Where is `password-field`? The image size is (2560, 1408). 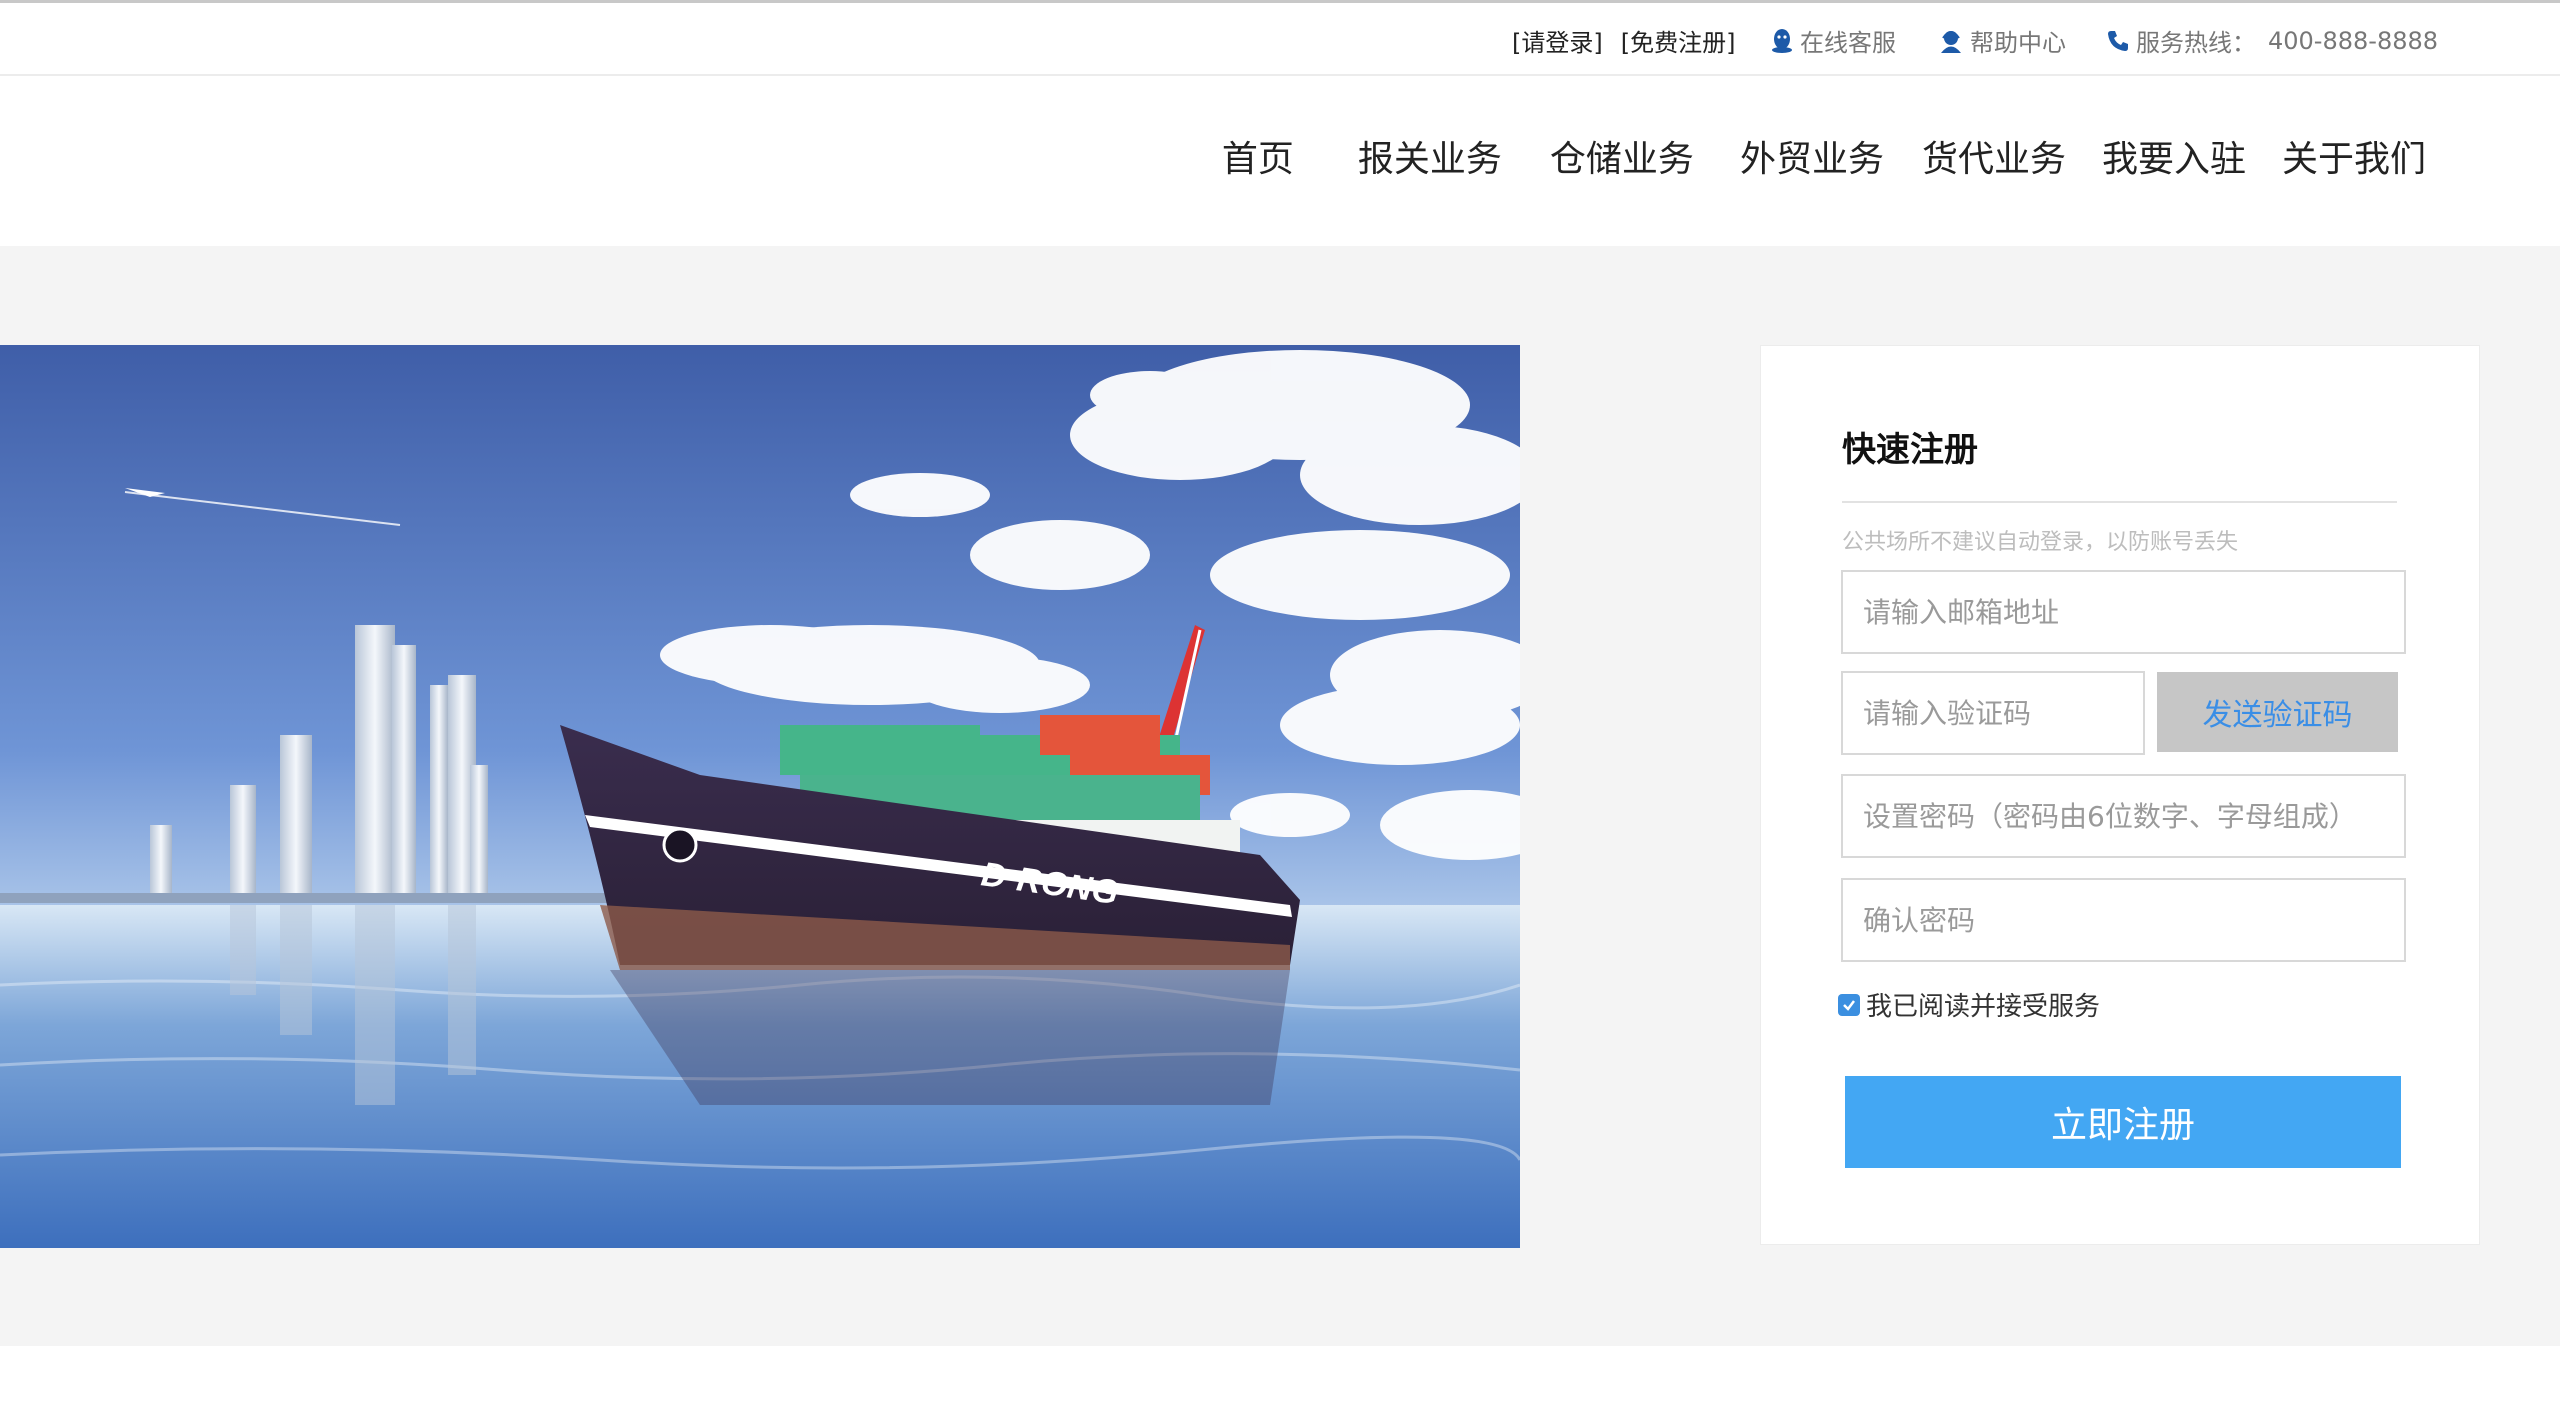 password-field is located at coordinates (2123, 816).